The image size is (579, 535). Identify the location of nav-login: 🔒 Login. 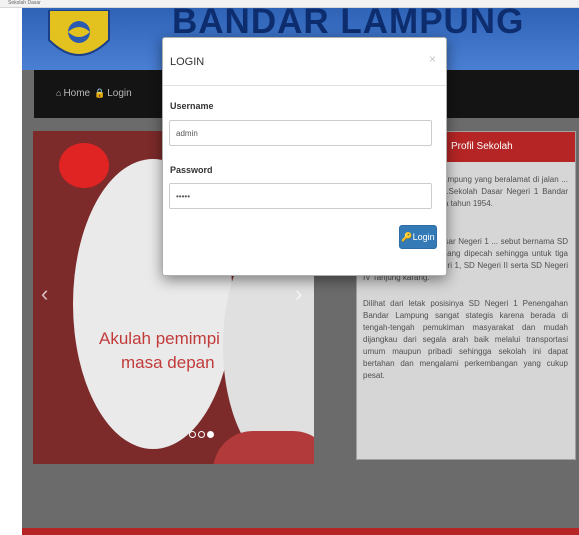
(113, 93).